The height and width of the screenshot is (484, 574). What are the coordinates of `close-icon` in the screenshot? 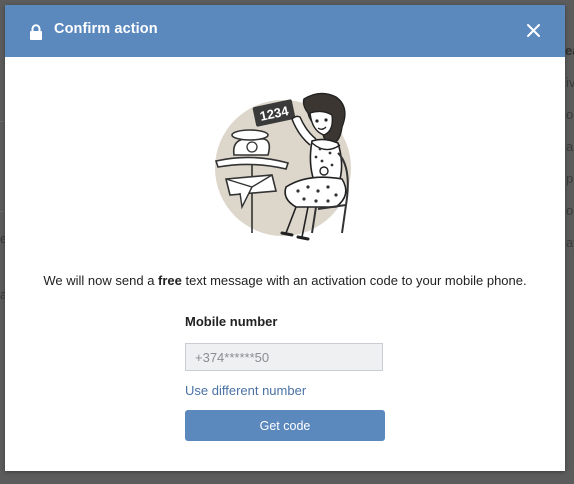 It's located at (533, 30).